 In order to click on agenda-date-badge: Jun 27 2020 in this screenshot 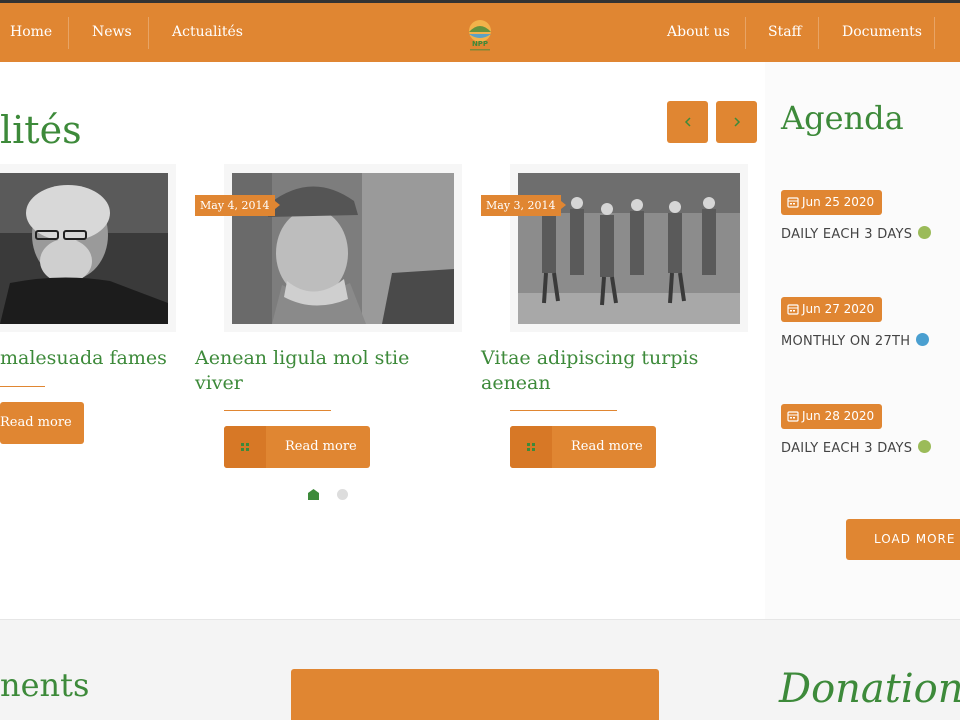, I will do `click(832, 309)`.